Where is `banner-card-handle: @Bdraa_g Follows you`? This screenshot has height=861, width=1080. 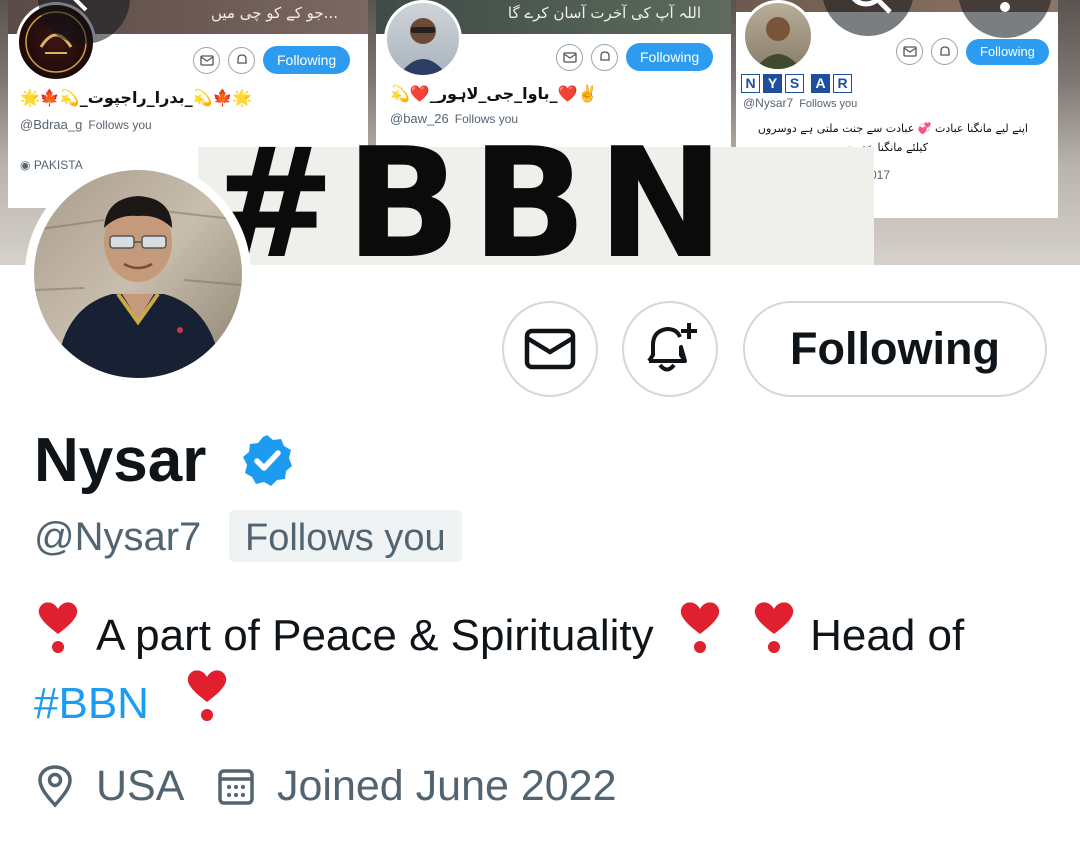 banner-card-handle: @Bdraa_g Follows you is located at coordinates (86, 124).